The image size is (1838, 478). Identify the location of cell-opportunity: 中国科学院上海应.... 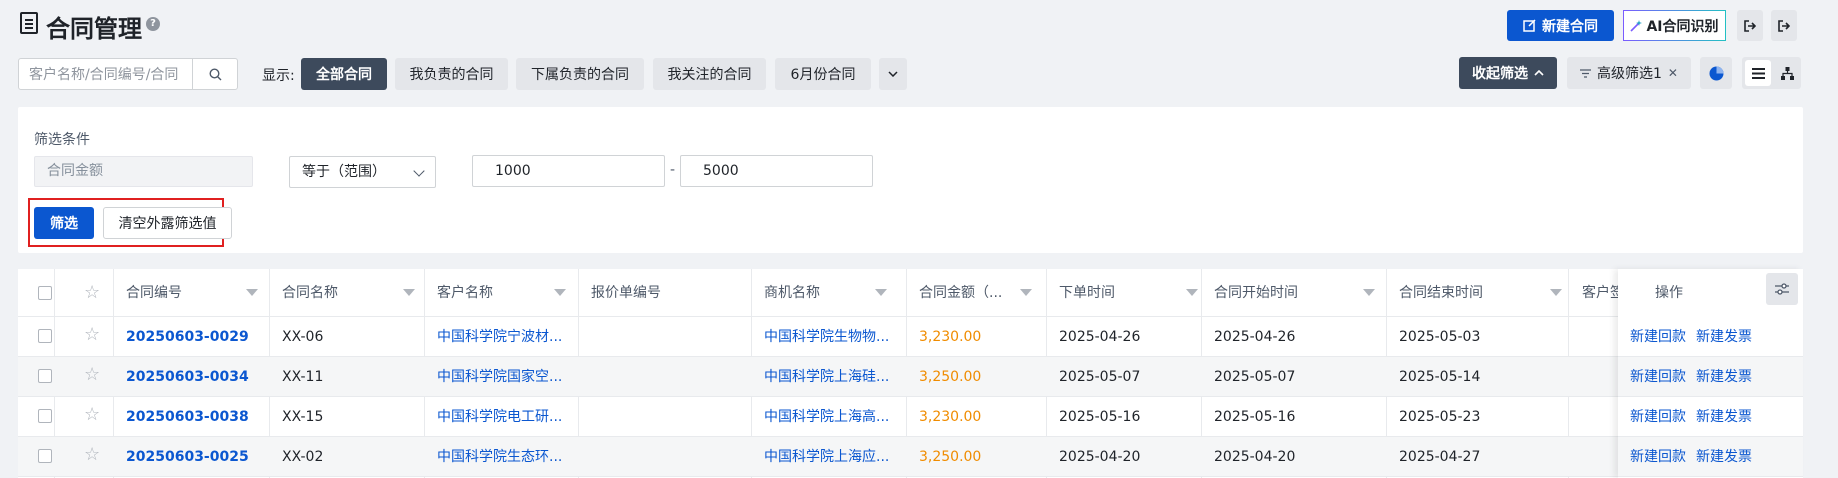
(826, 457).